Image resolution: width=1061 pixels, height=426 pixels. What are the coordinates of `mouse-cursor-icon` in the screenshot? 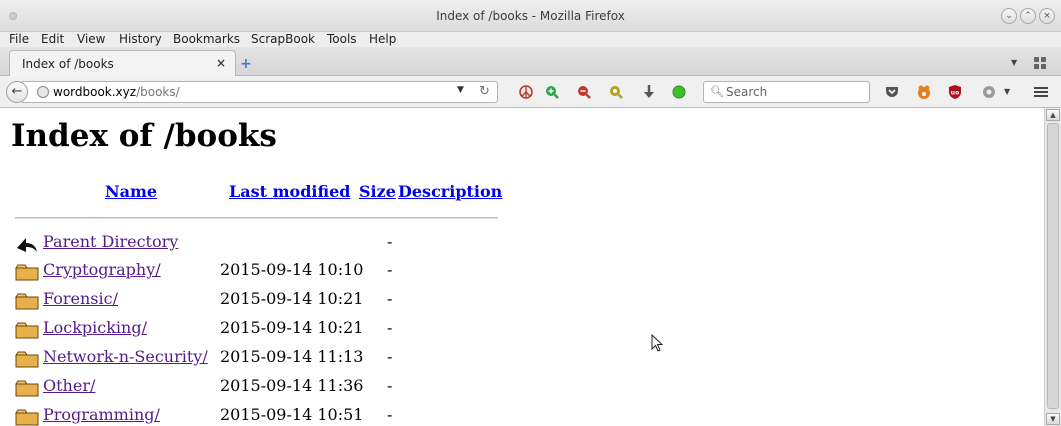 It's located at (657, 343).